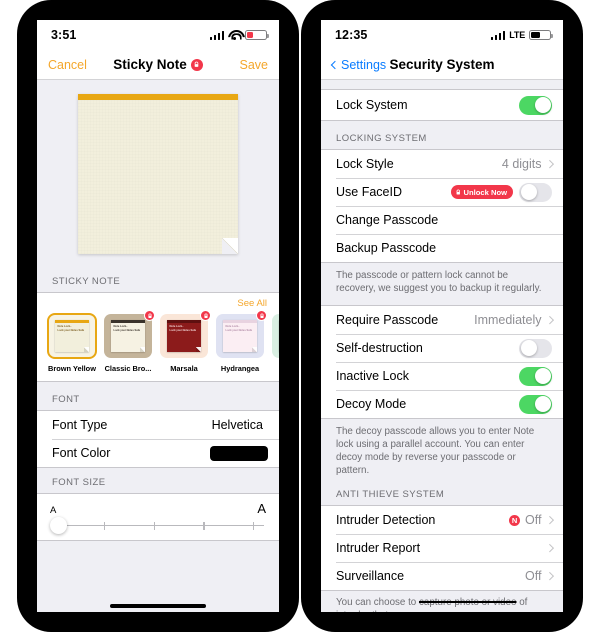 The image size is (600, 632). What do you see at coordinates (370, 576) in the screenshot?
I see `surveillance-label: Surveillance` at bounding box center [370, 576].